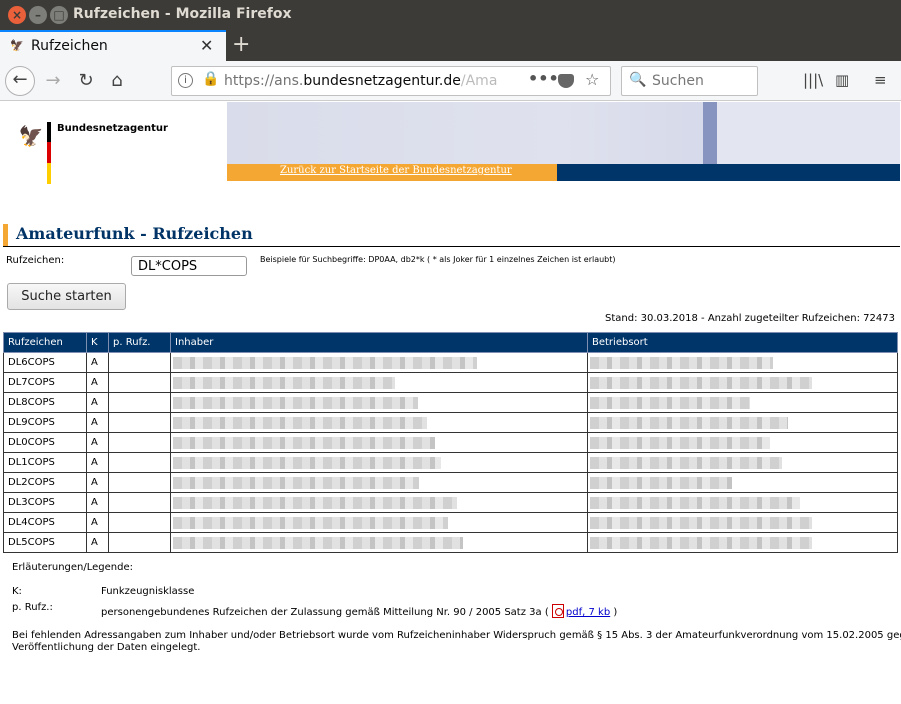 This screenshot has width=901, height=704. Describe the element at coordinates (97, 342) in the screenshot. I see `col-header-k: K` at that location.